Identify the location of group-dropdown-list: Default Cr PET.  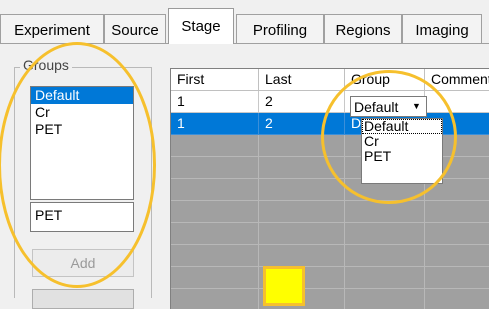
(402, 151).